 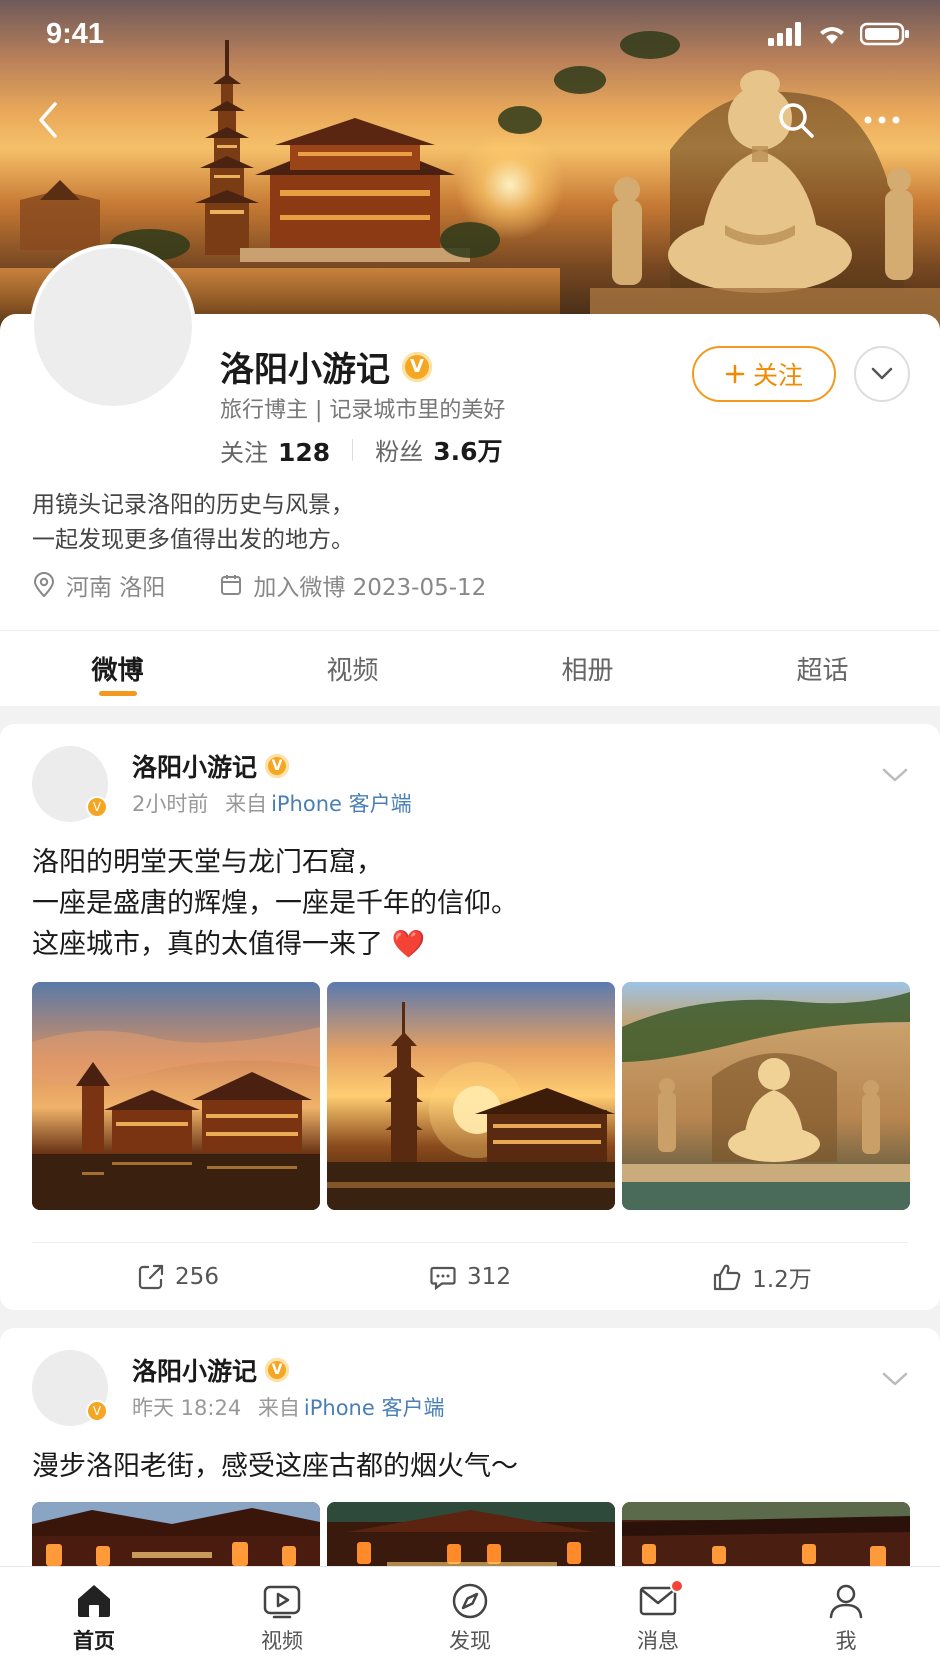 I want to click on nav-home: 首页, so click(x=94, y=1619).